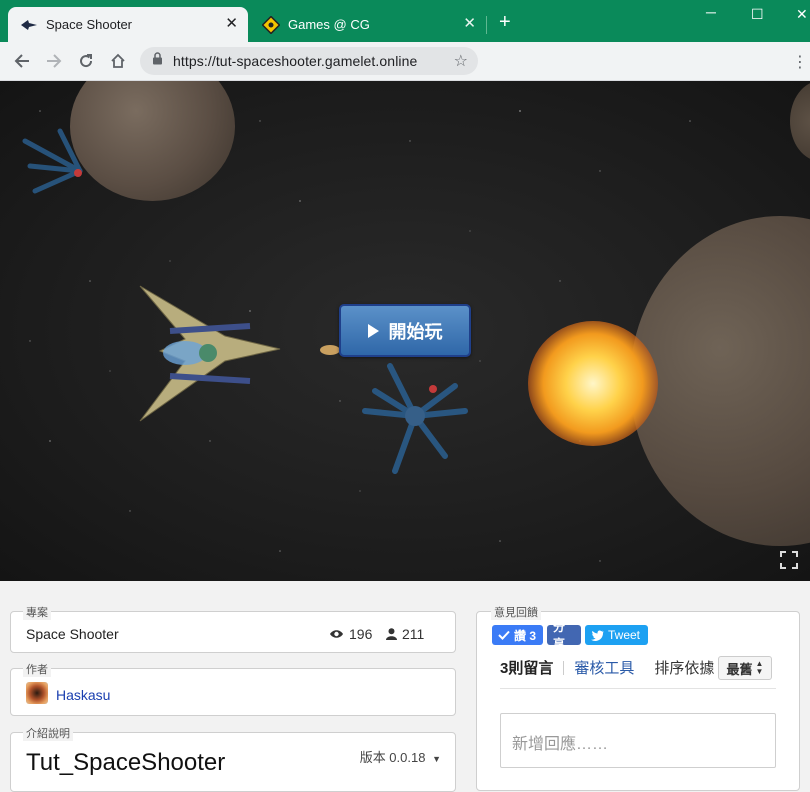 Image resolution: width=810 pixels, height=792 pixels. Describe the element at coordinates (504, 635) in the screenshot. I see `check-icon` at that location.